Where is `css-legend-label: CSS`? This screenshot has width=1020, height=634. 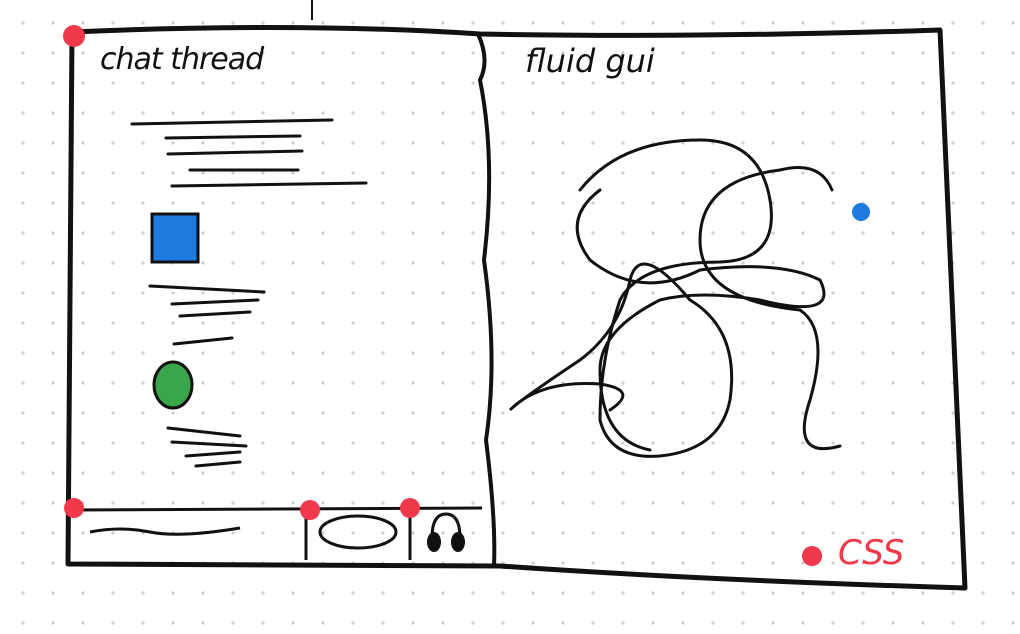
css-legend-label: CSS is located at coordinates (871, 553).